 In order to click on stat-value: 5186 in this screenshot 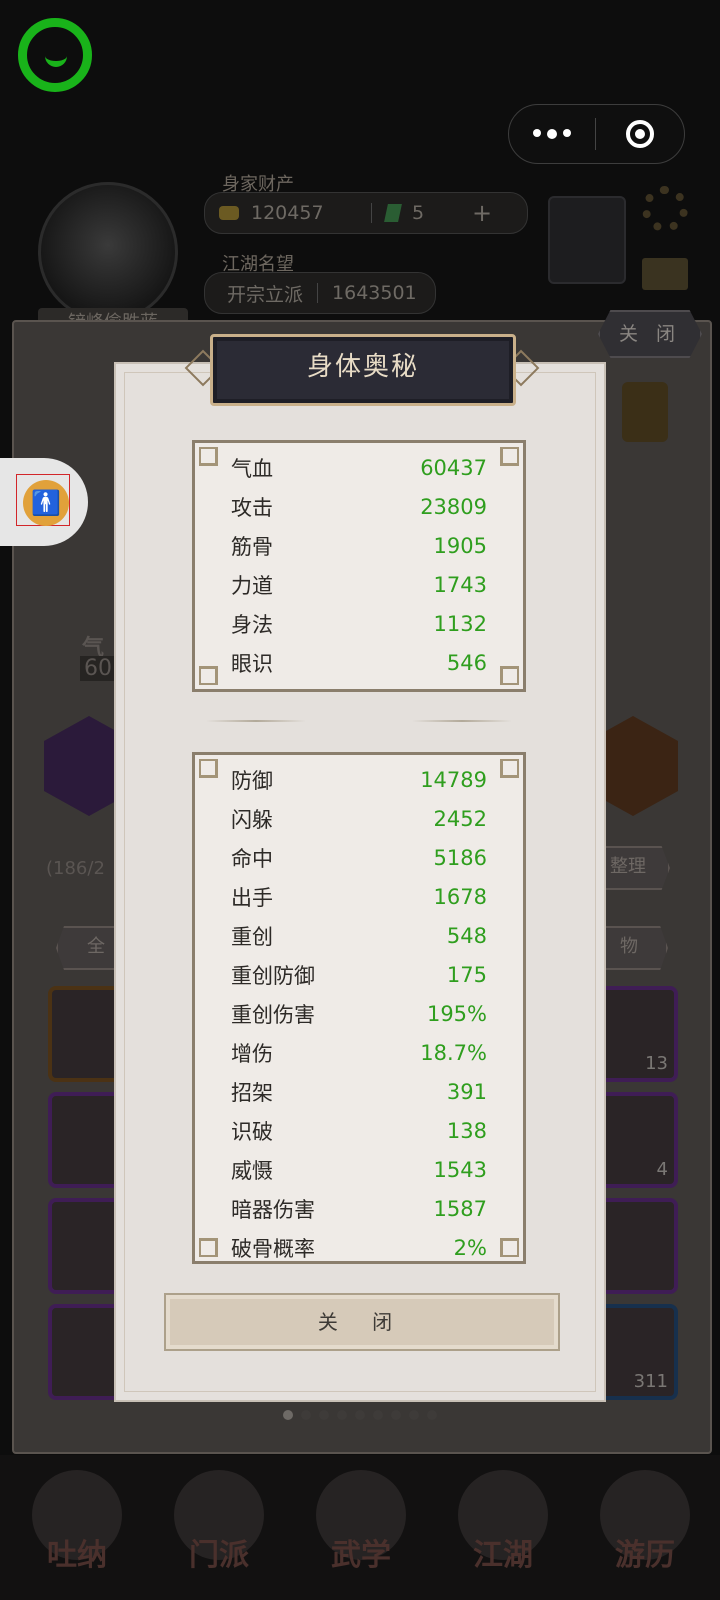, I will do `click(460, 857)`.